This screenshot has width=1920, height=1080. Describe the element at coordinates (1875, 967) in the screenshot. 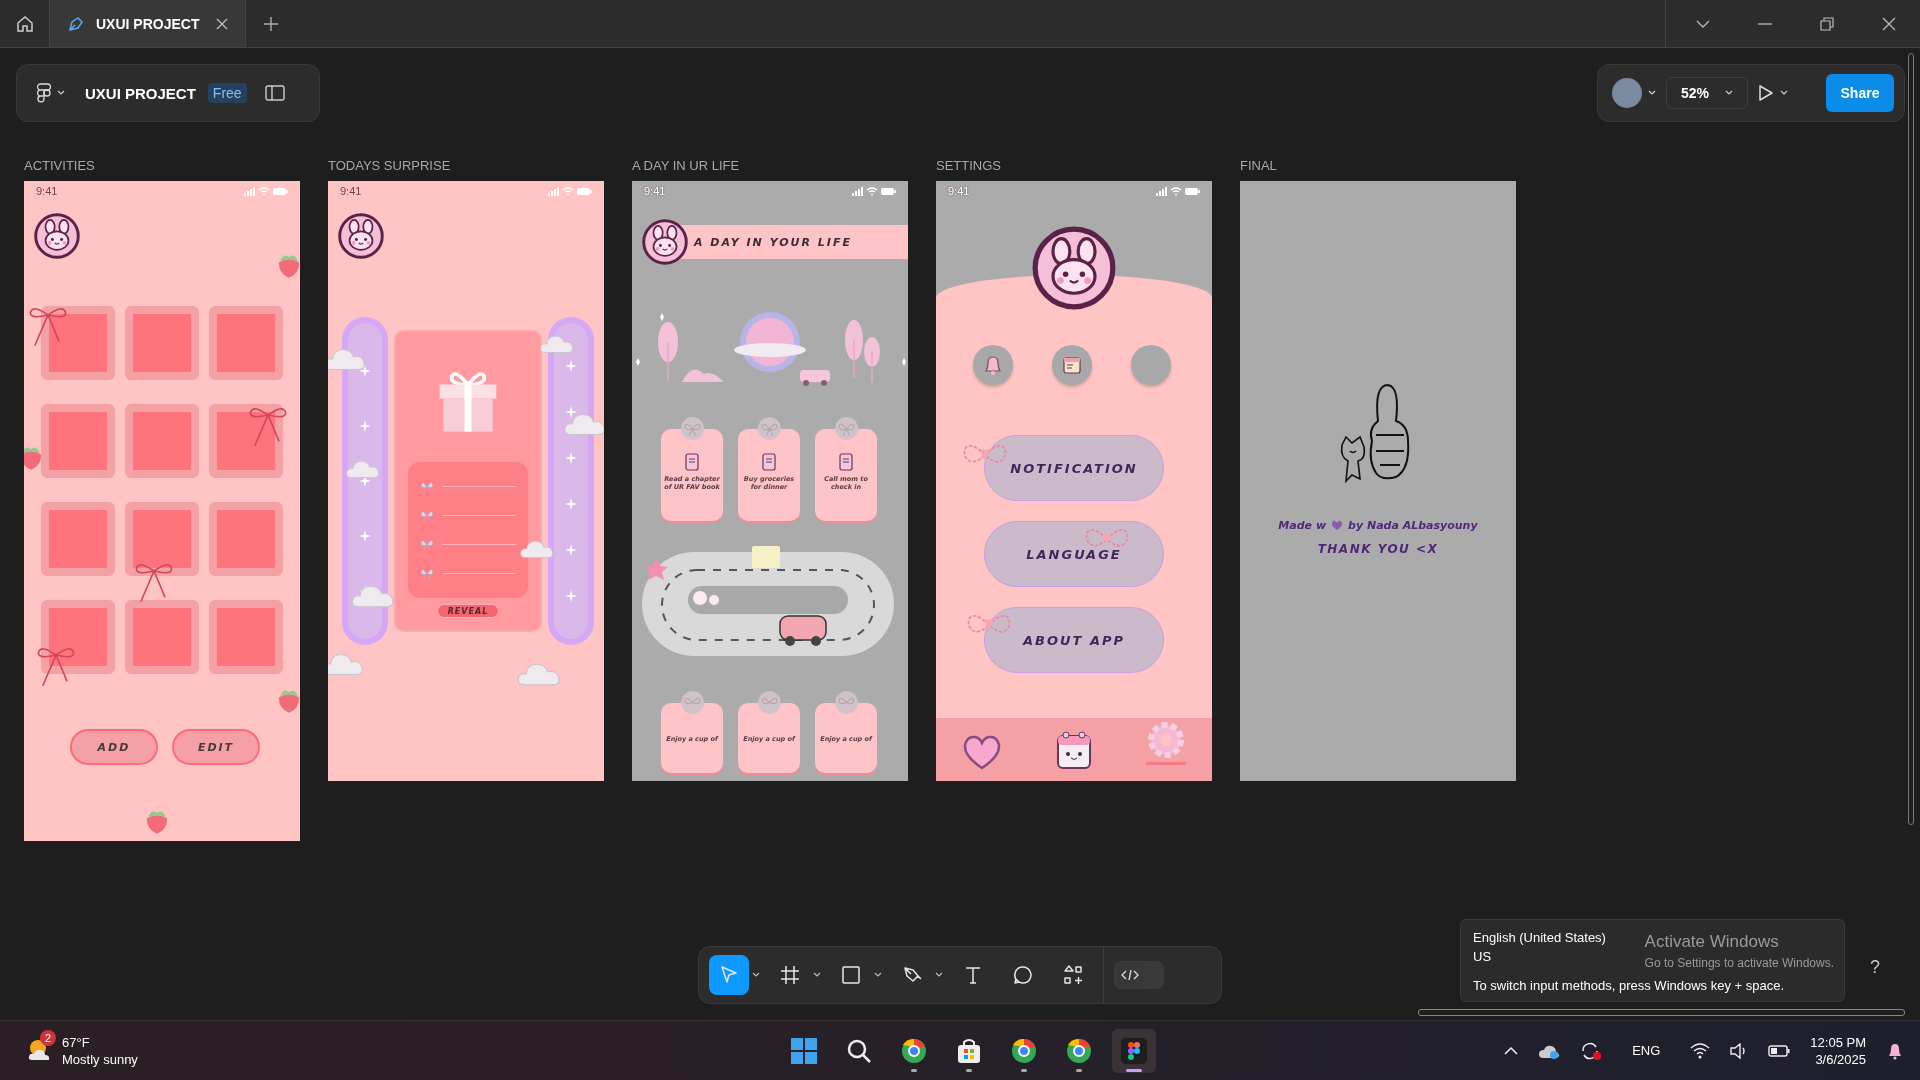

I see `help-button: ?` at that location.